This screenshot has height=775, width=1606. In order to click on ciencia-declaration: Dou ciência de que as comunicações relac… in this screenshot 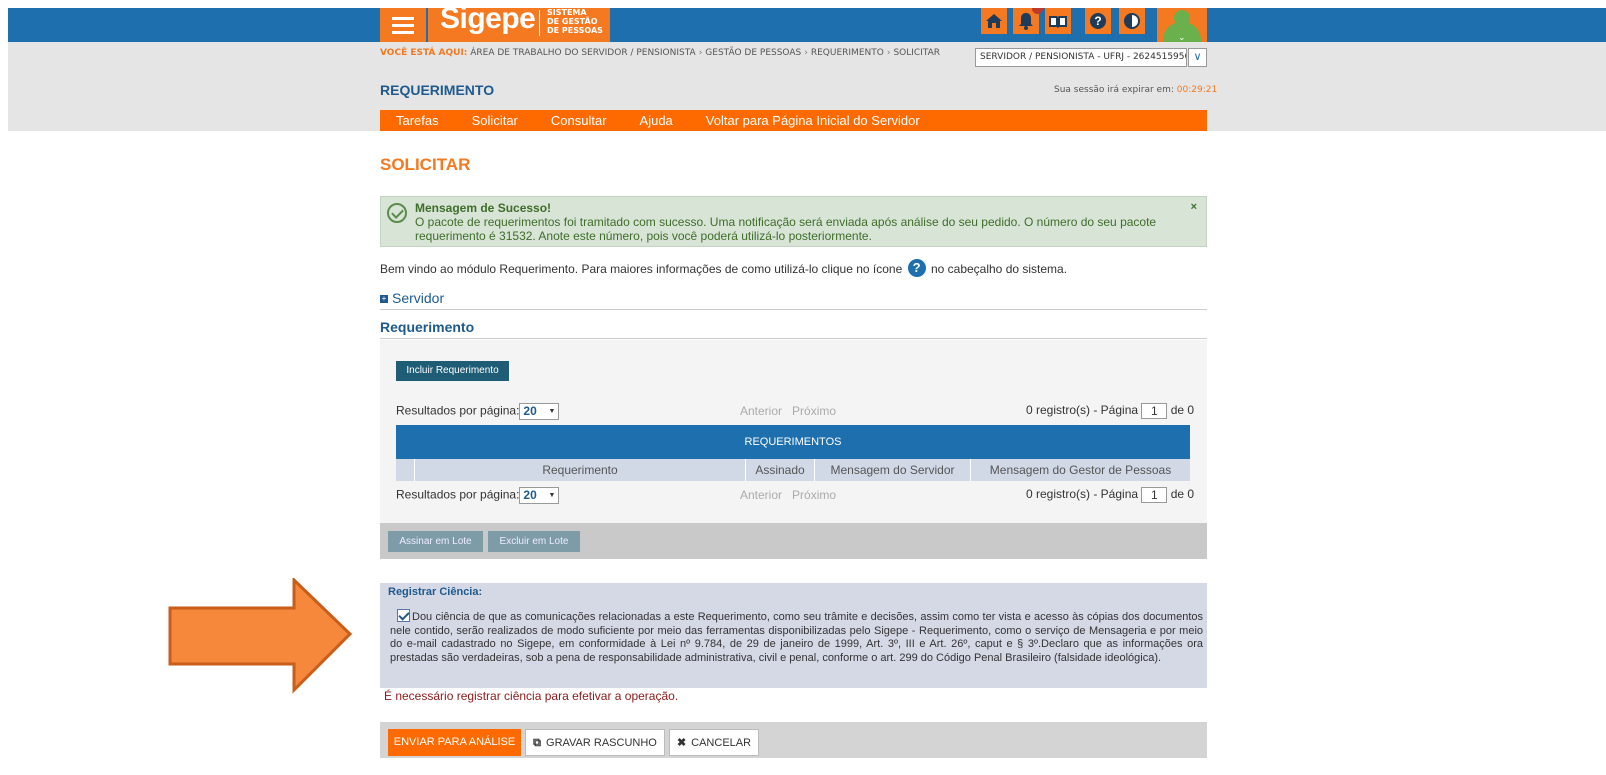, I will do `click(796, 637)`.